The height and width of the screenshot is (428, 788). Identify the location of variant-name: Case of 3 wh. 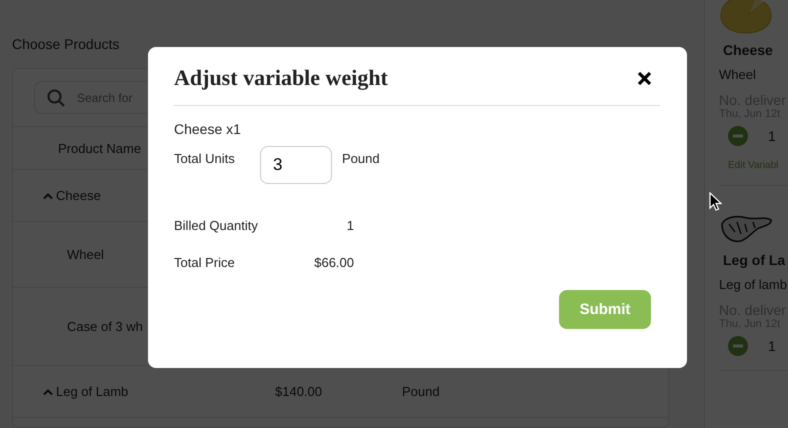
(105, 326).